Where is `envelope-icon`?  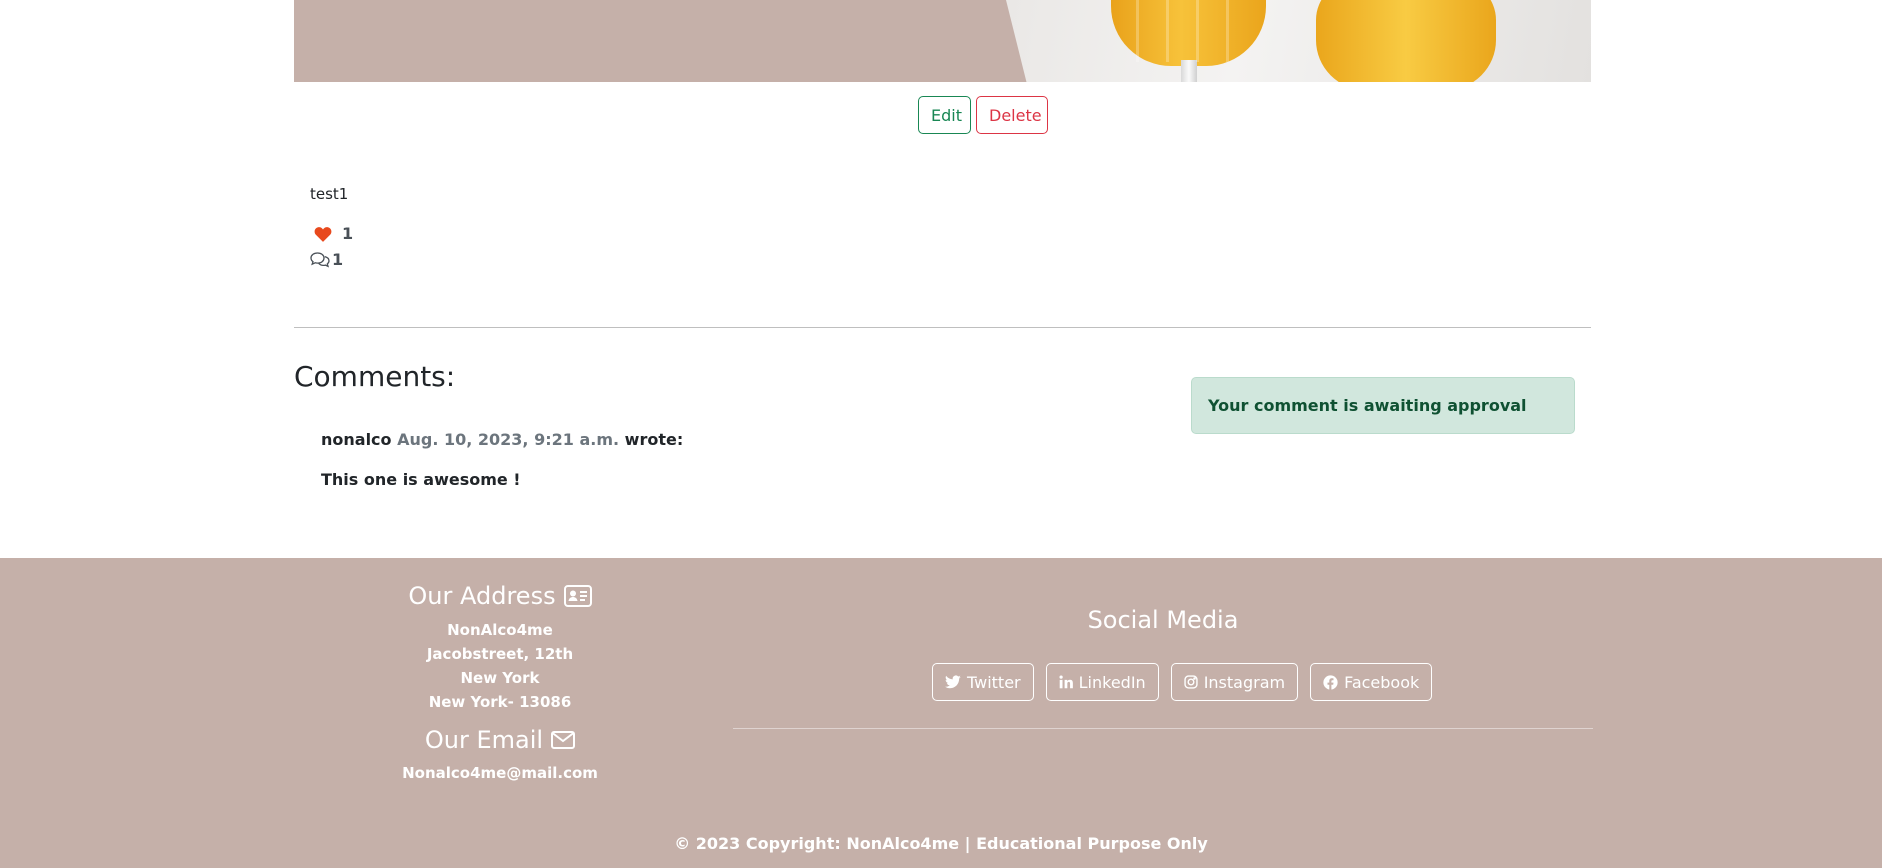 envelope-icon is located at coordinates (563, 740).